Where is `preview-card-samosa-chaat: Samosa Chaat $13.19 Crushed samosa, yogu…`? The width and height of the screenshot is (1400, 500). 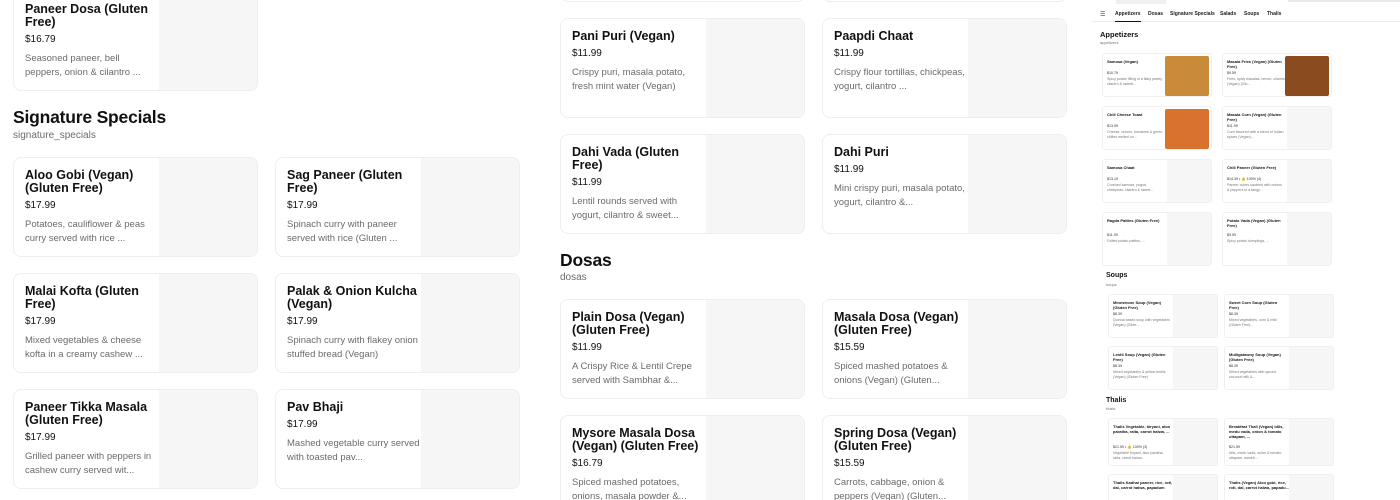
preview-card-samosa-chaat: Samosa Chaat $13.19 Crushed samosa, yogu… is located at coordinates (1157, 181).